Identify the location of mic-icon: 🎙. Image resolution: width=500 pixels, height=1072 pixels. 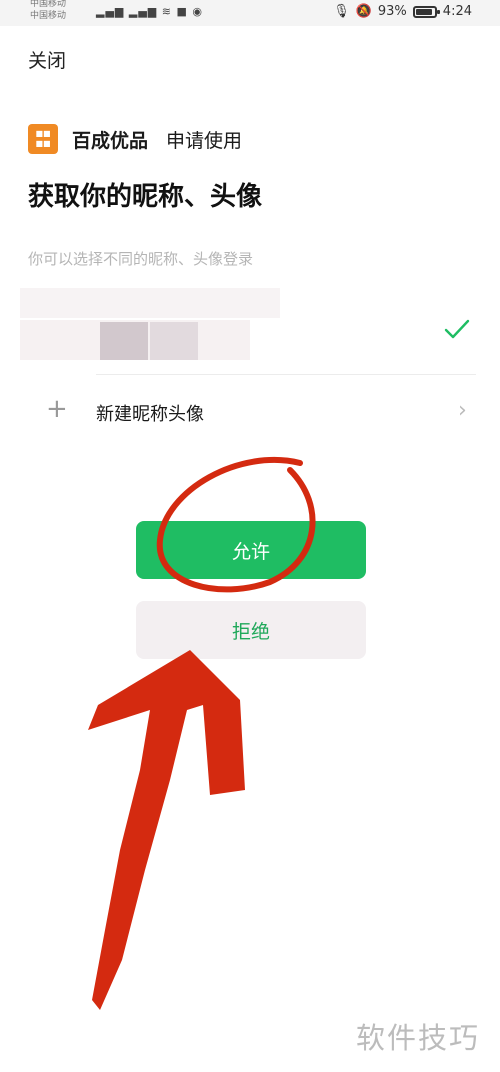
(341, 11).